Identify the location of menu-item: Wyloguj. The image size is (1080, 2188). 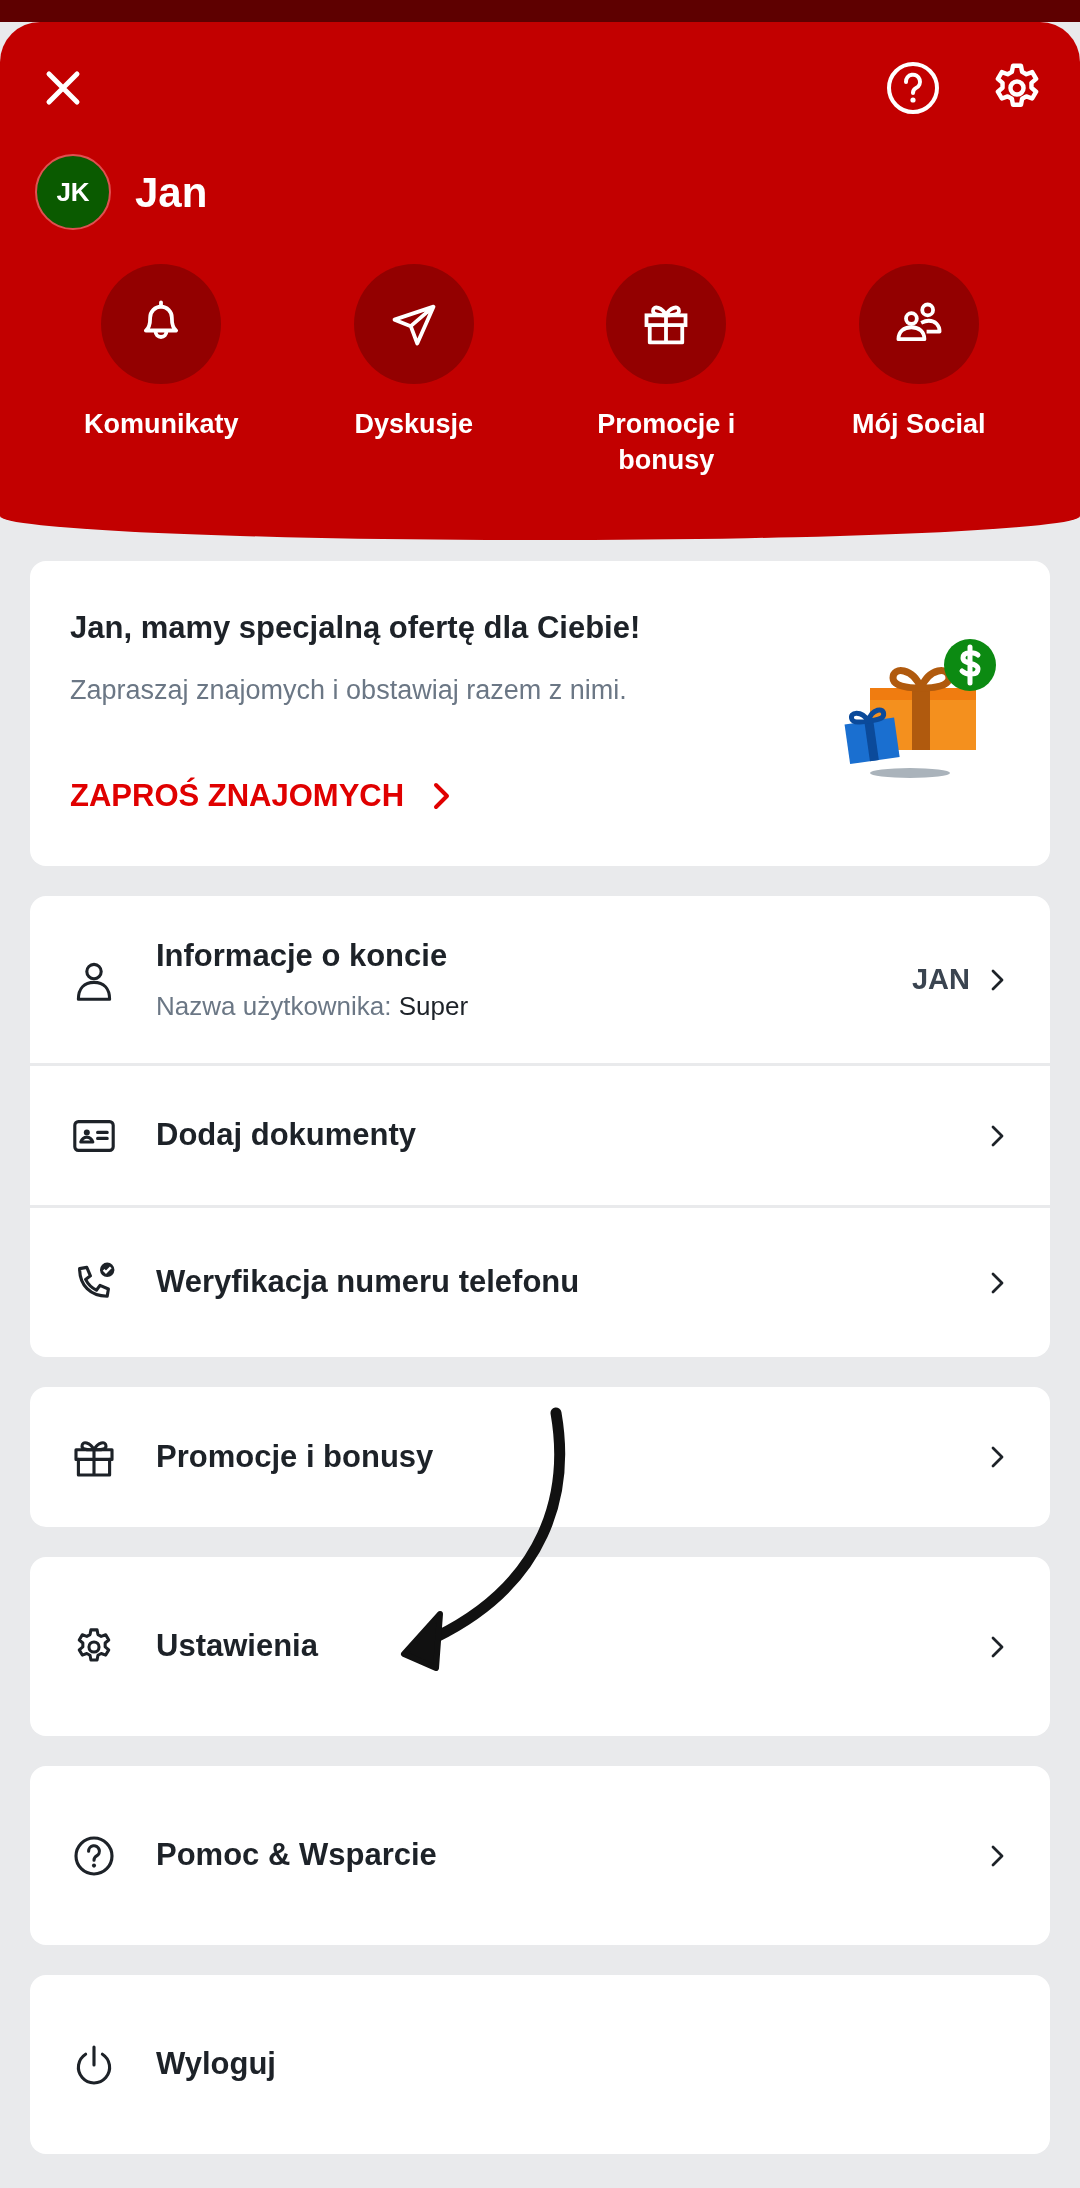
(540, 2064).